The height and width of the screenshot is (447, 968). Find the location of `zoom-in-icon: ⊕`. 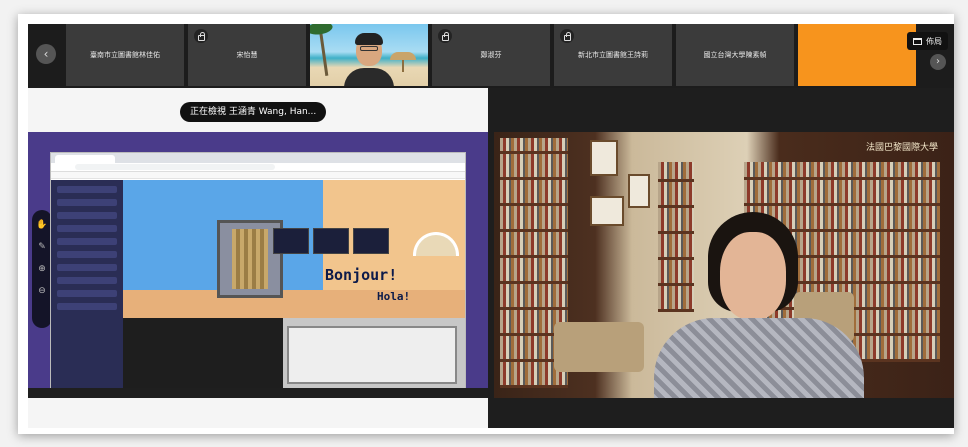

zoom-in-icon: ⊕ is located at coordinates (42, 269).